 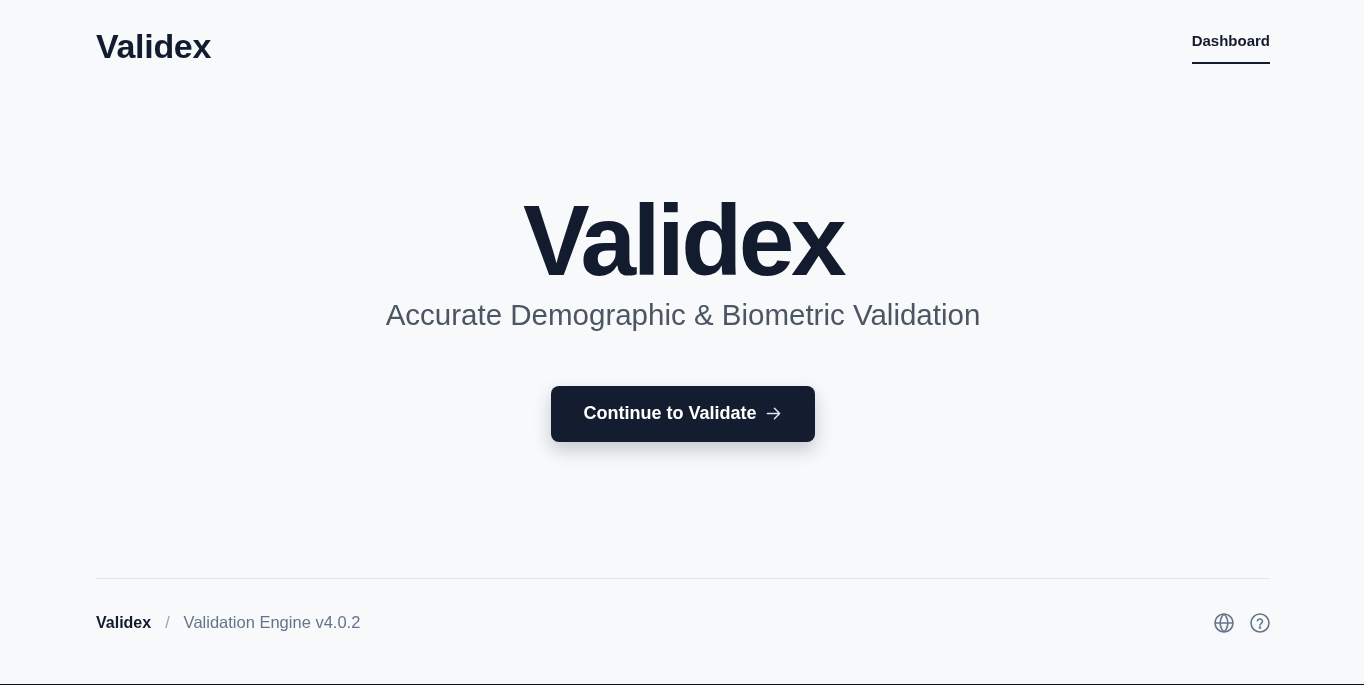 What do you see at coordinates (683, 240) in the screenshot?
I see `hero-title: Validex` at bounding box center [683, 240].